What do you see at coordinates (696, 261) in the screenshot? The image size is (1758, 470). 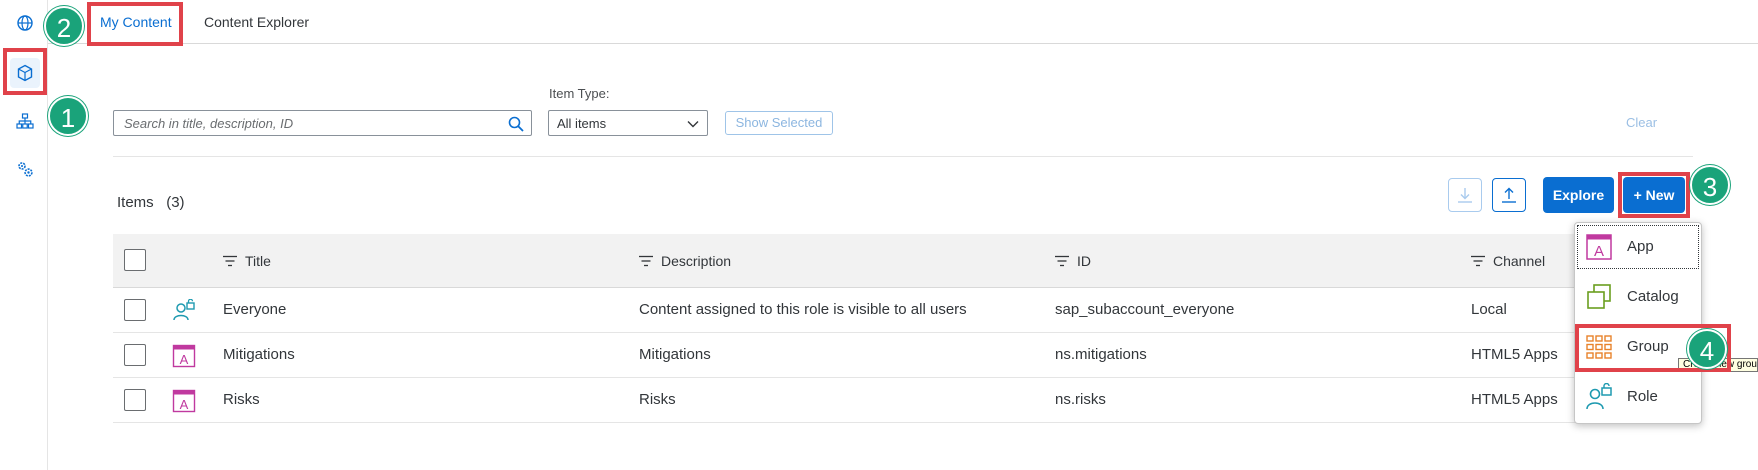 I see `column-description-label: Description` at bounding box center [696, 261].